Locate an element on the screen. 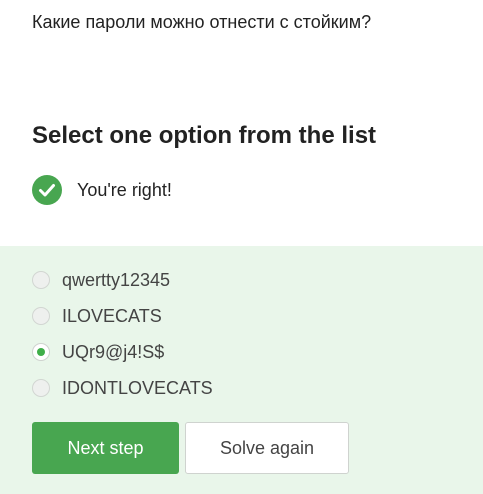 The image size is (483, 494). option-item: qwertty12345 is located at coordinates (101, 280).